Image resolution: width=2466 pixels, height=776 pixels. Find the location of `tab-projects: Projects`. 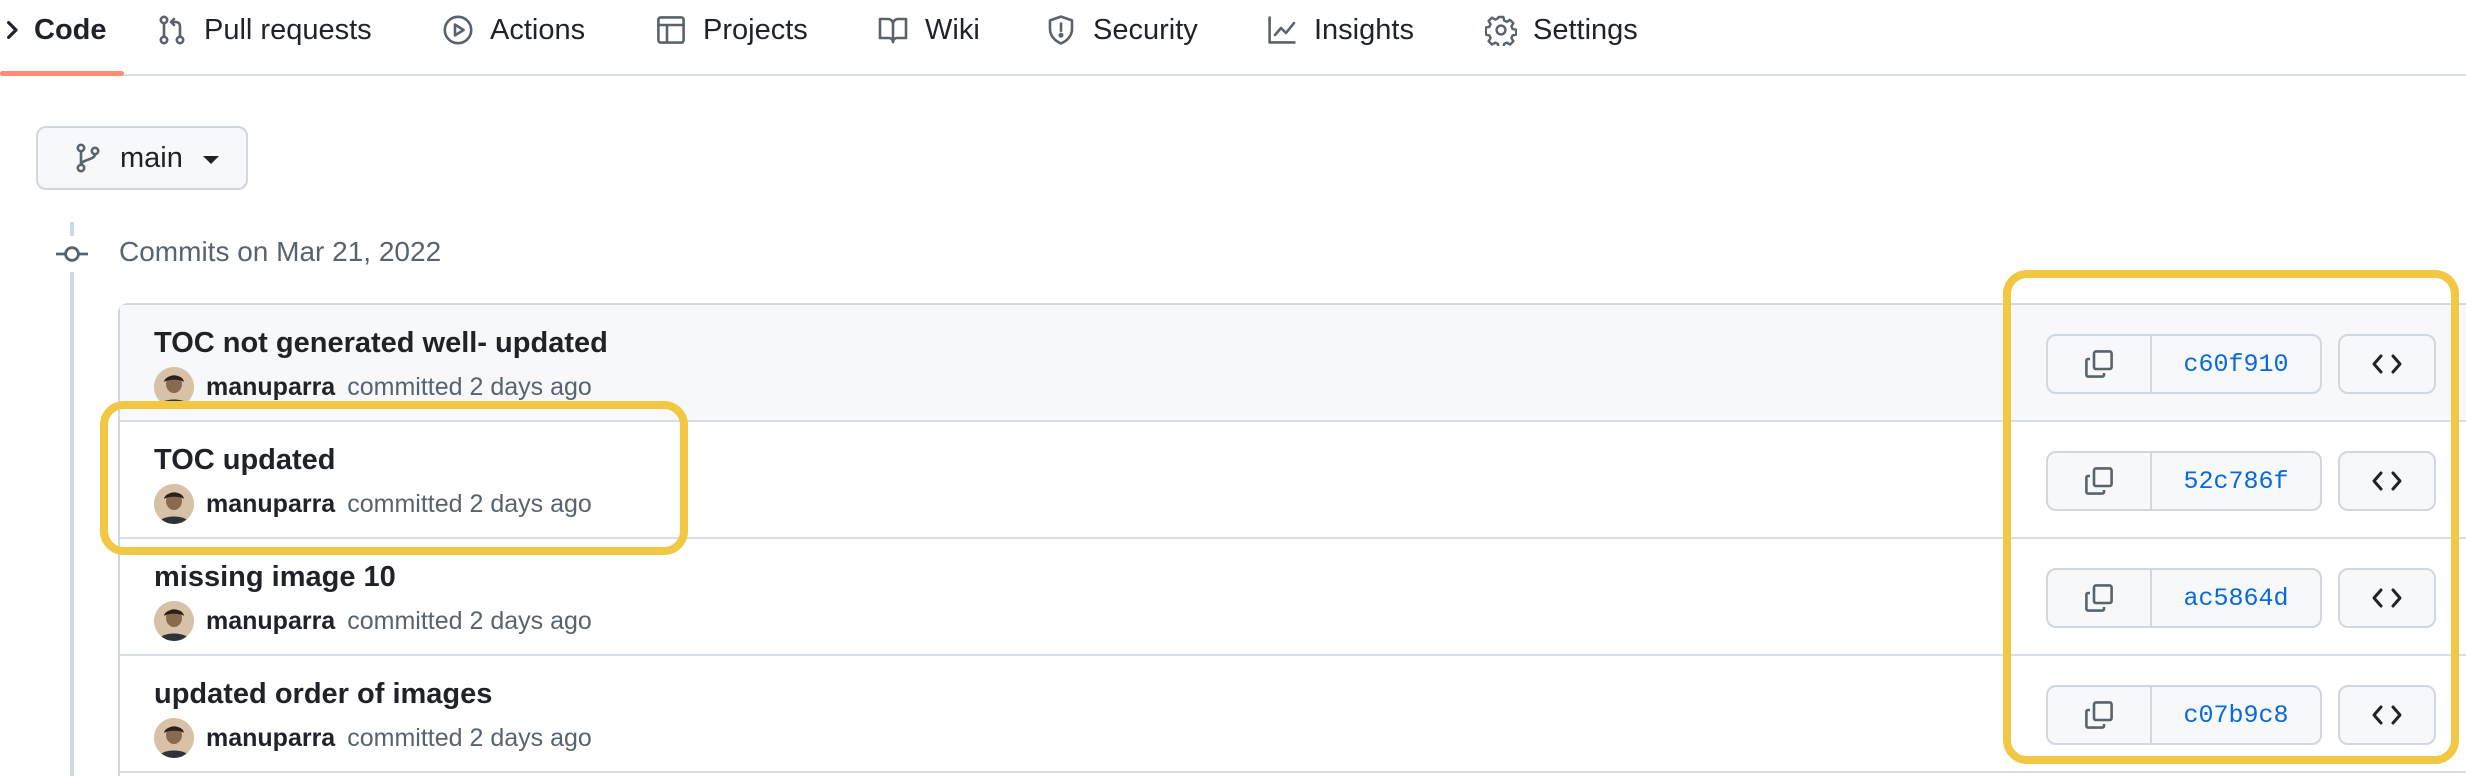

tab-projects: Projects is located at coordinates (731, 30).